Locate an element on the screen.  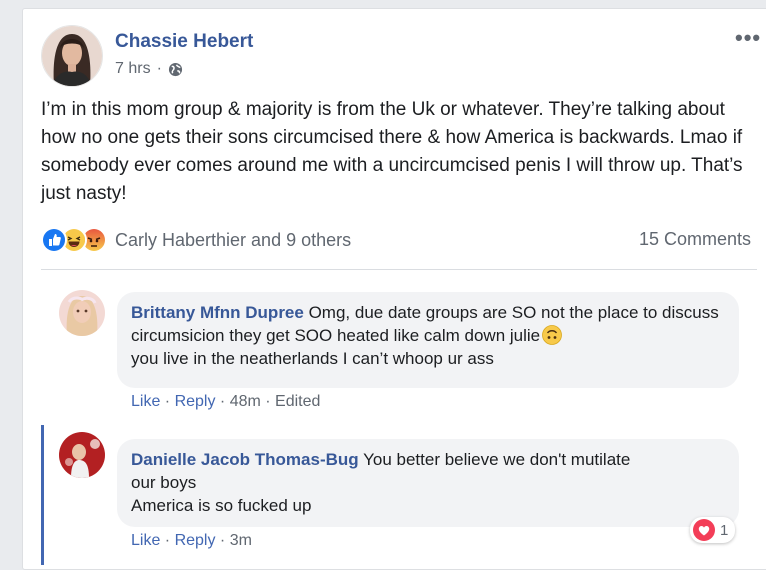
reply-thread-indicator is located at coordinates (42, 495).